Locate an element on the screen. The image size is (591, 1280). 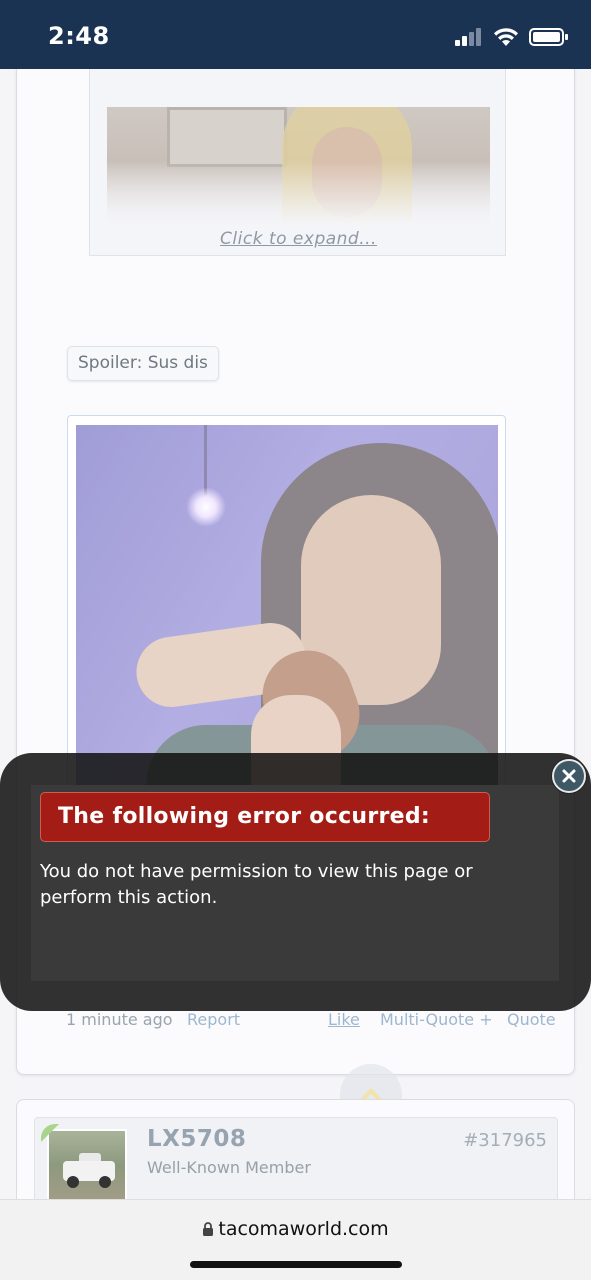
battery-icon is located at coordinates (548, 37).